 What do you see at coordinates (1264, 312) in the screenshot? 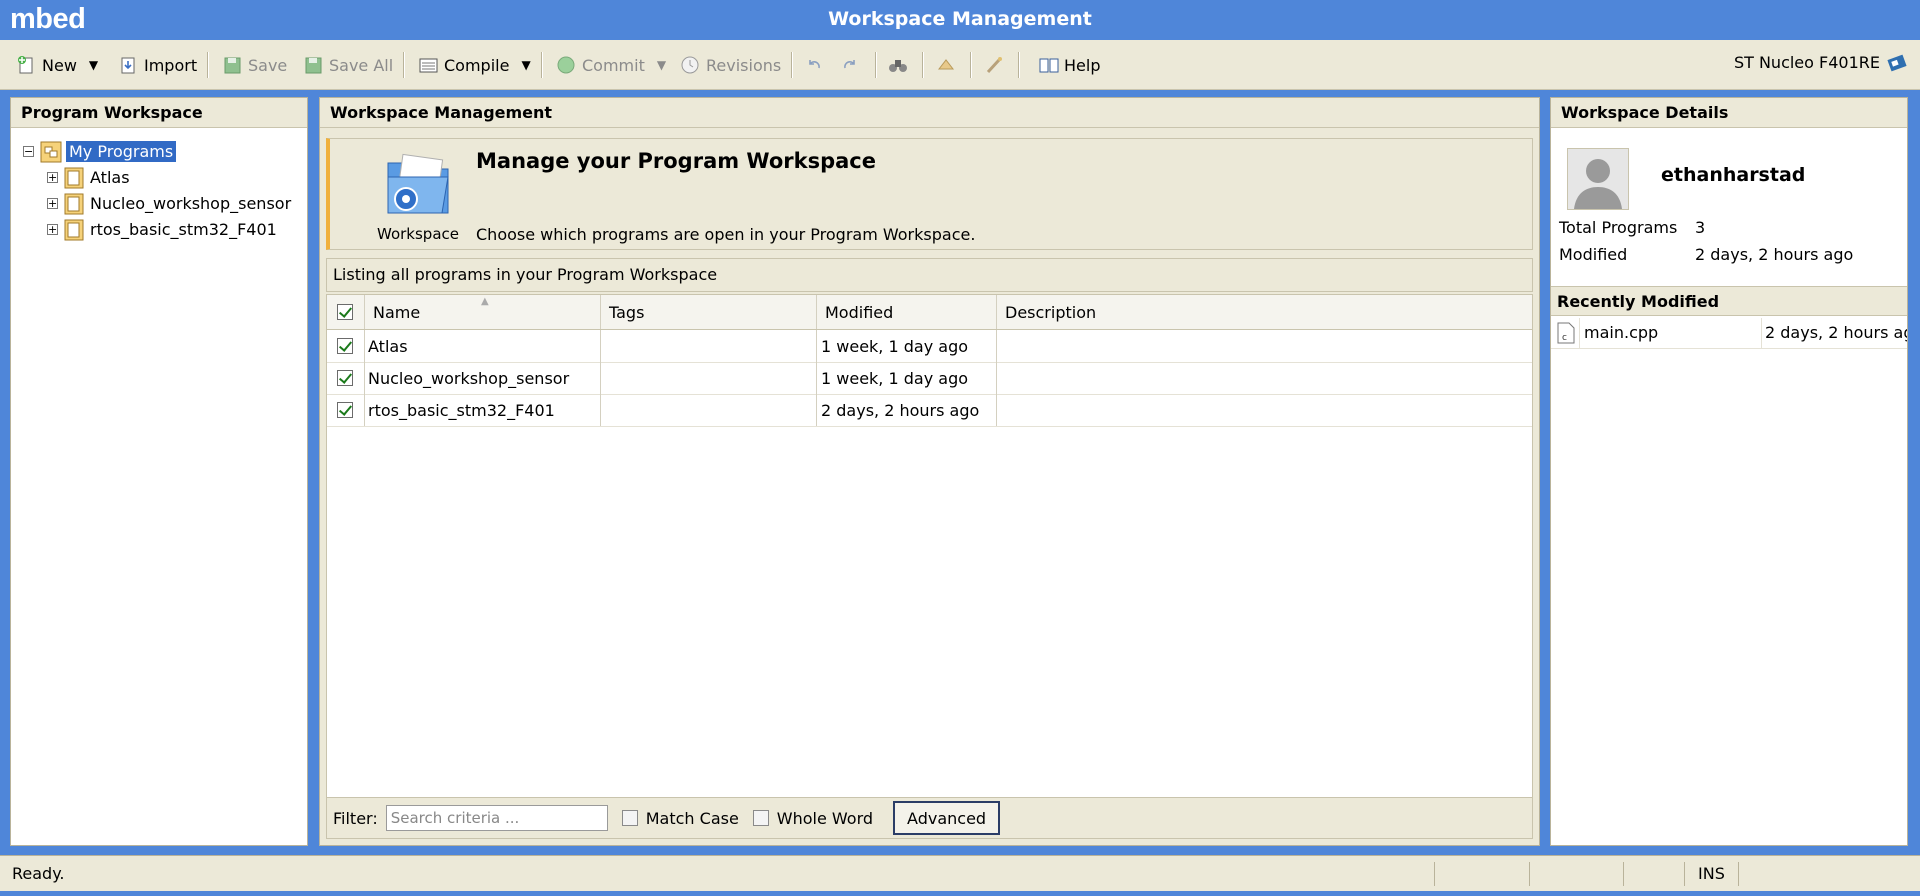
I see `column-header-description: Description` at bounding box center [1264, 312].